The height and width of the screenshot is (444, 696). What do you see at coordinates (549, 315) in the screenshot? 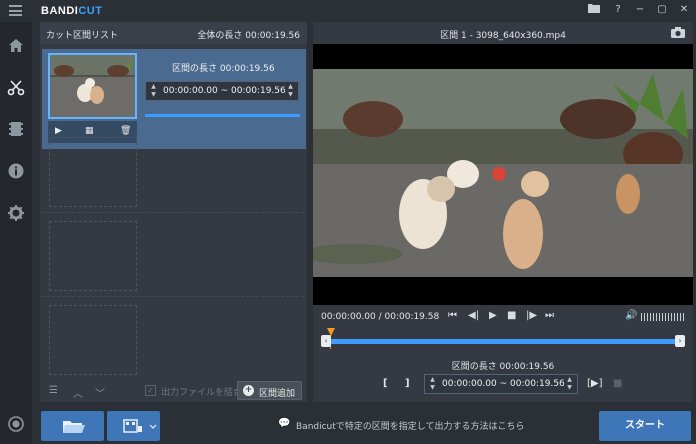
I see `next-segment-icon: ⏭` at bounding box center [549, 315].